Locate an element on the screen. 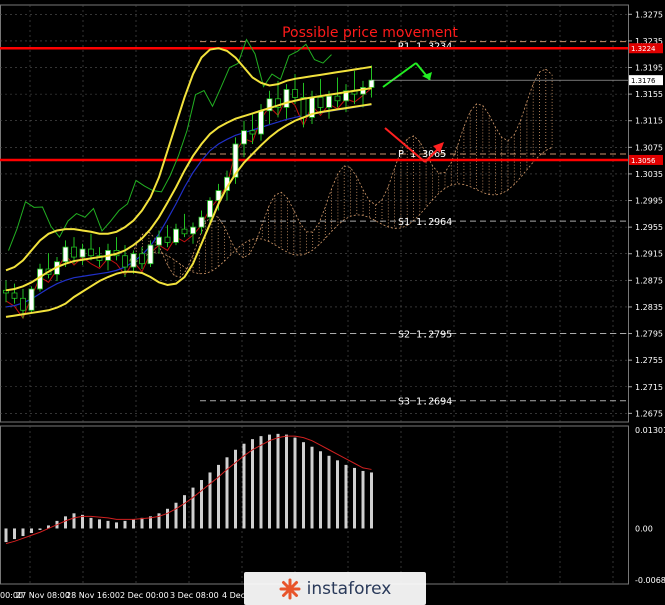 The image size is (665, 605). price-tick-label: 1.2715 is located at coordinates (649, 387).